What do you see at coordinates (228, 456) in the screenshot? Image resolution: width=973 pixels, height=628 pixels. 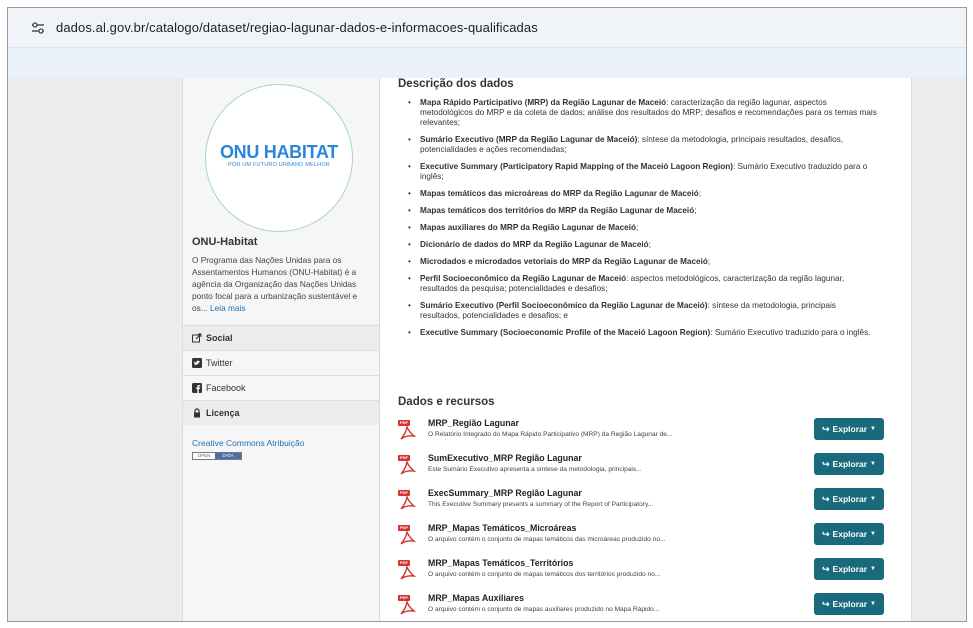 I see `open-data-badge-right: DATA` at bounding box center [228, 456].